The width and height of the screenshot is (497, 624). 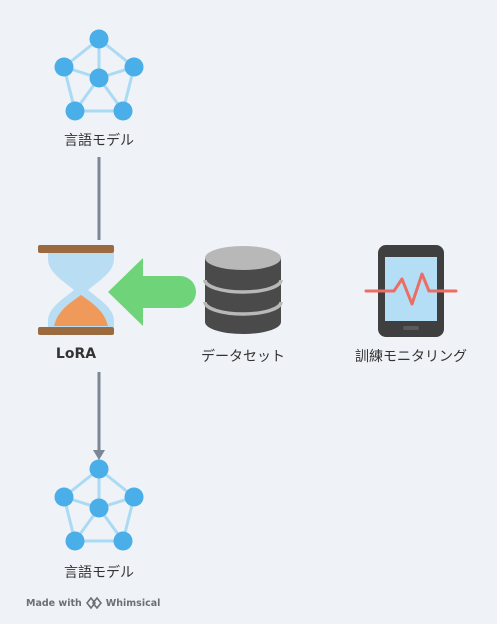 What do you see at coordinates (99, 455) in the screenshot?
I see `connector-arrowhead` at bounding box center [99, 455].